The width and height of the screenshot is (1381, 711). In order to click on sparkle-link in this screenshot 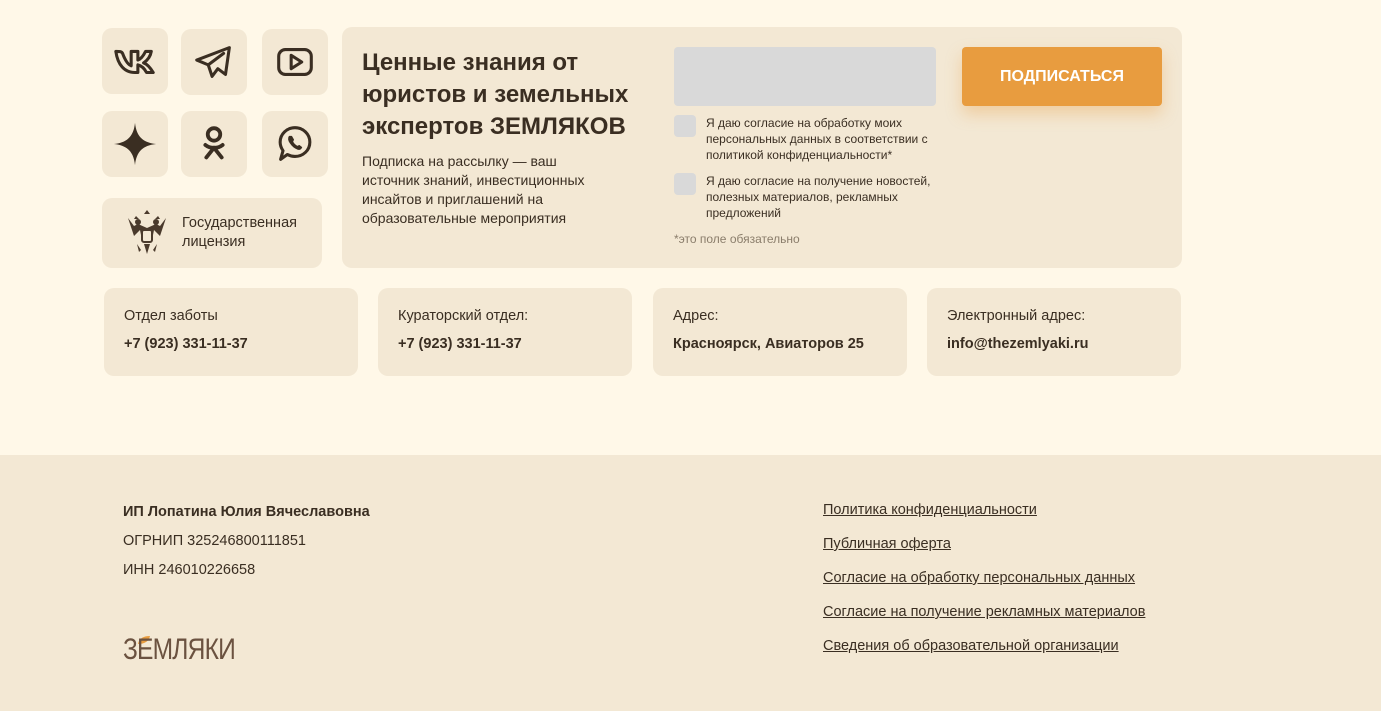, I will do `click(135, 144)`.